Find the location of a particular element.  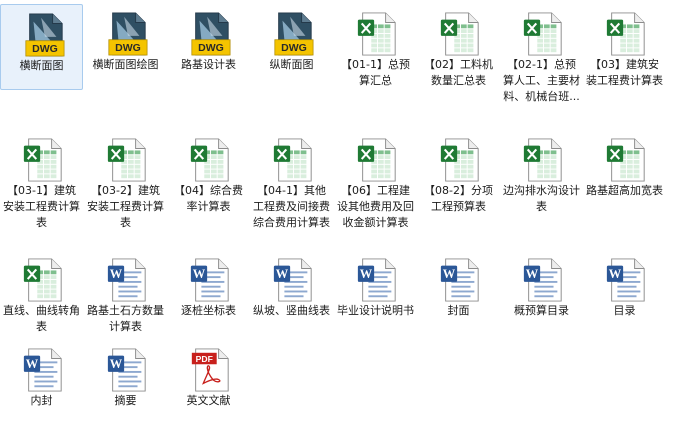

file-name-label: 【02】工料机数量汇总表 is located at coordinates (458, 72).